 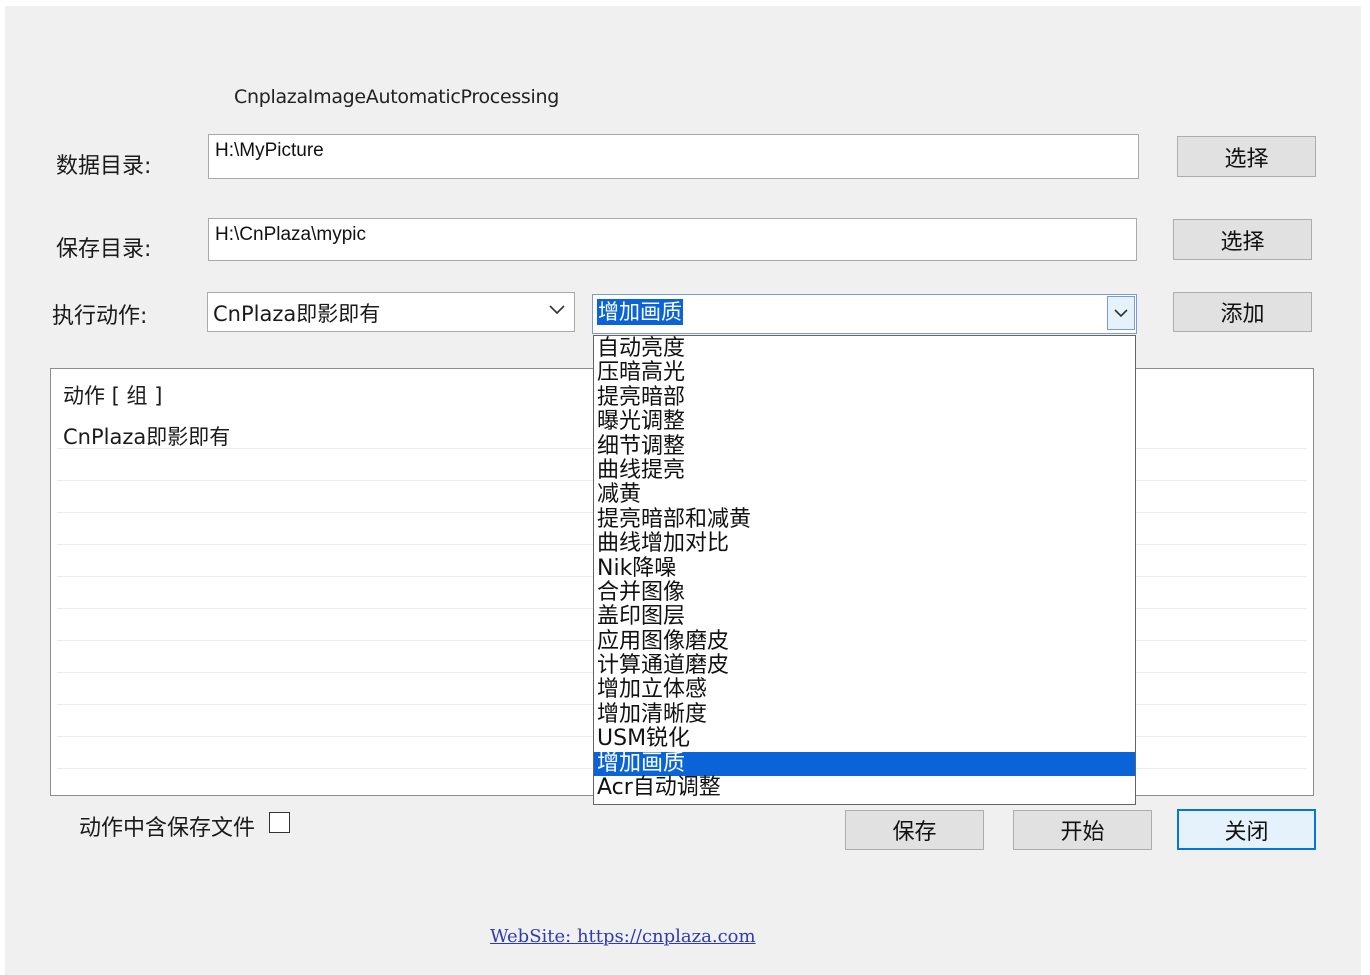 What do you see at coordinates (113, 396) in the screenshot?
I see `action-list-header: 动作 [ 组 ]` at bounding box center [113, 396].